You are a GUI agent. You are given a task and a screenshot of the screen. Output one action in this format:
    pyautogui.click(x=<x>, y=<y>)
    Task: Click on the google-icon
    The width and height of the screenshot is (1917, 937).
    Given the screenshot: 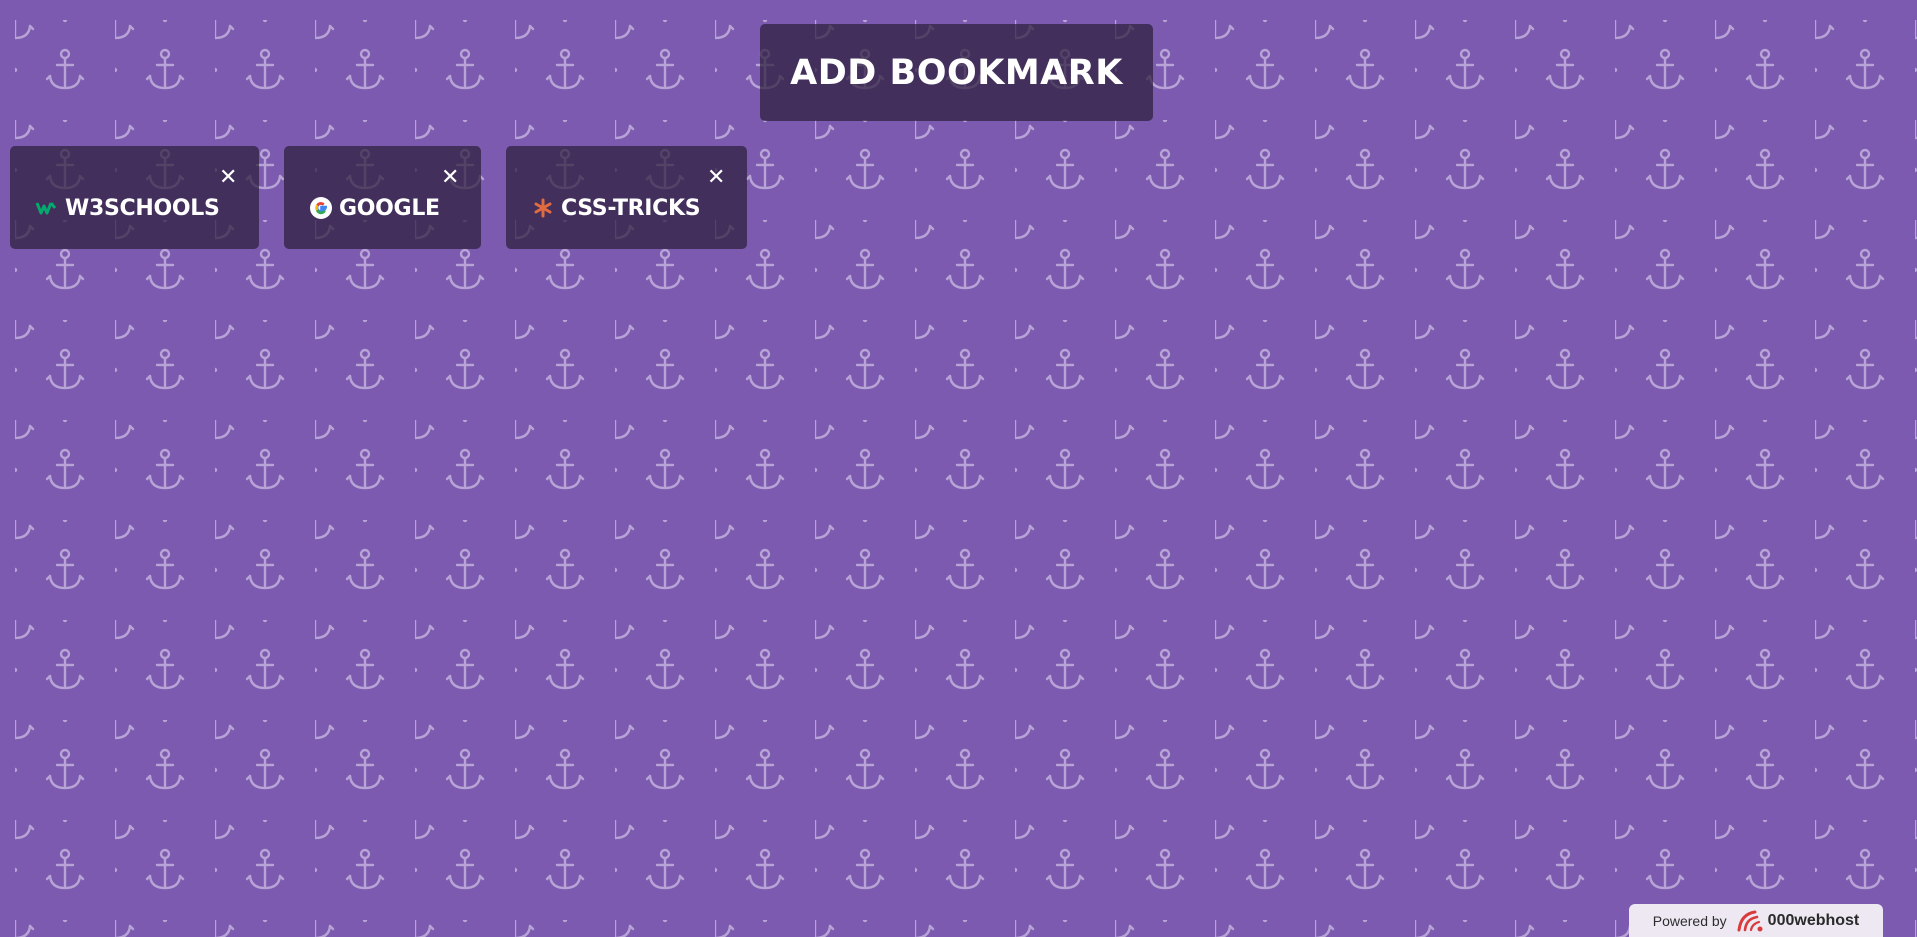 What is the action you would take?
    pyautogui.click(x=321, y=208)
    